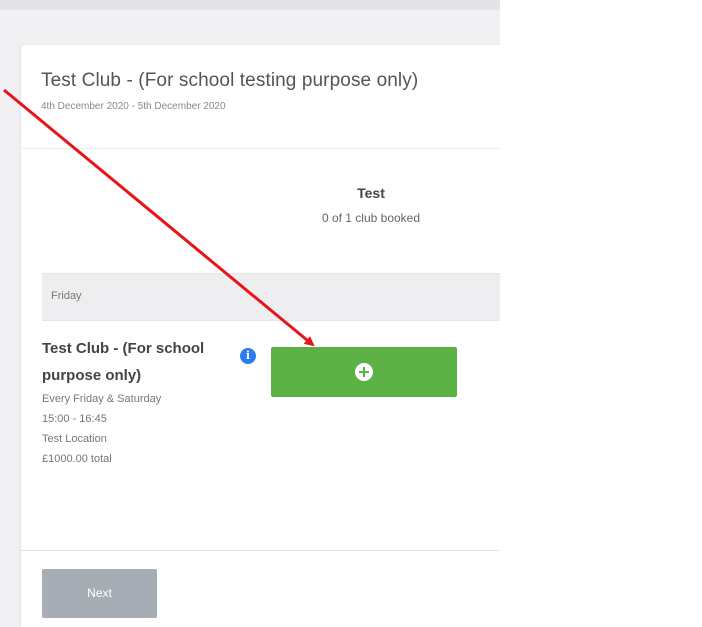  Describe the element at coordinates (123, 362) in the screenshot. I see `session-title: Test Club - (For school purpose only)` at that location.